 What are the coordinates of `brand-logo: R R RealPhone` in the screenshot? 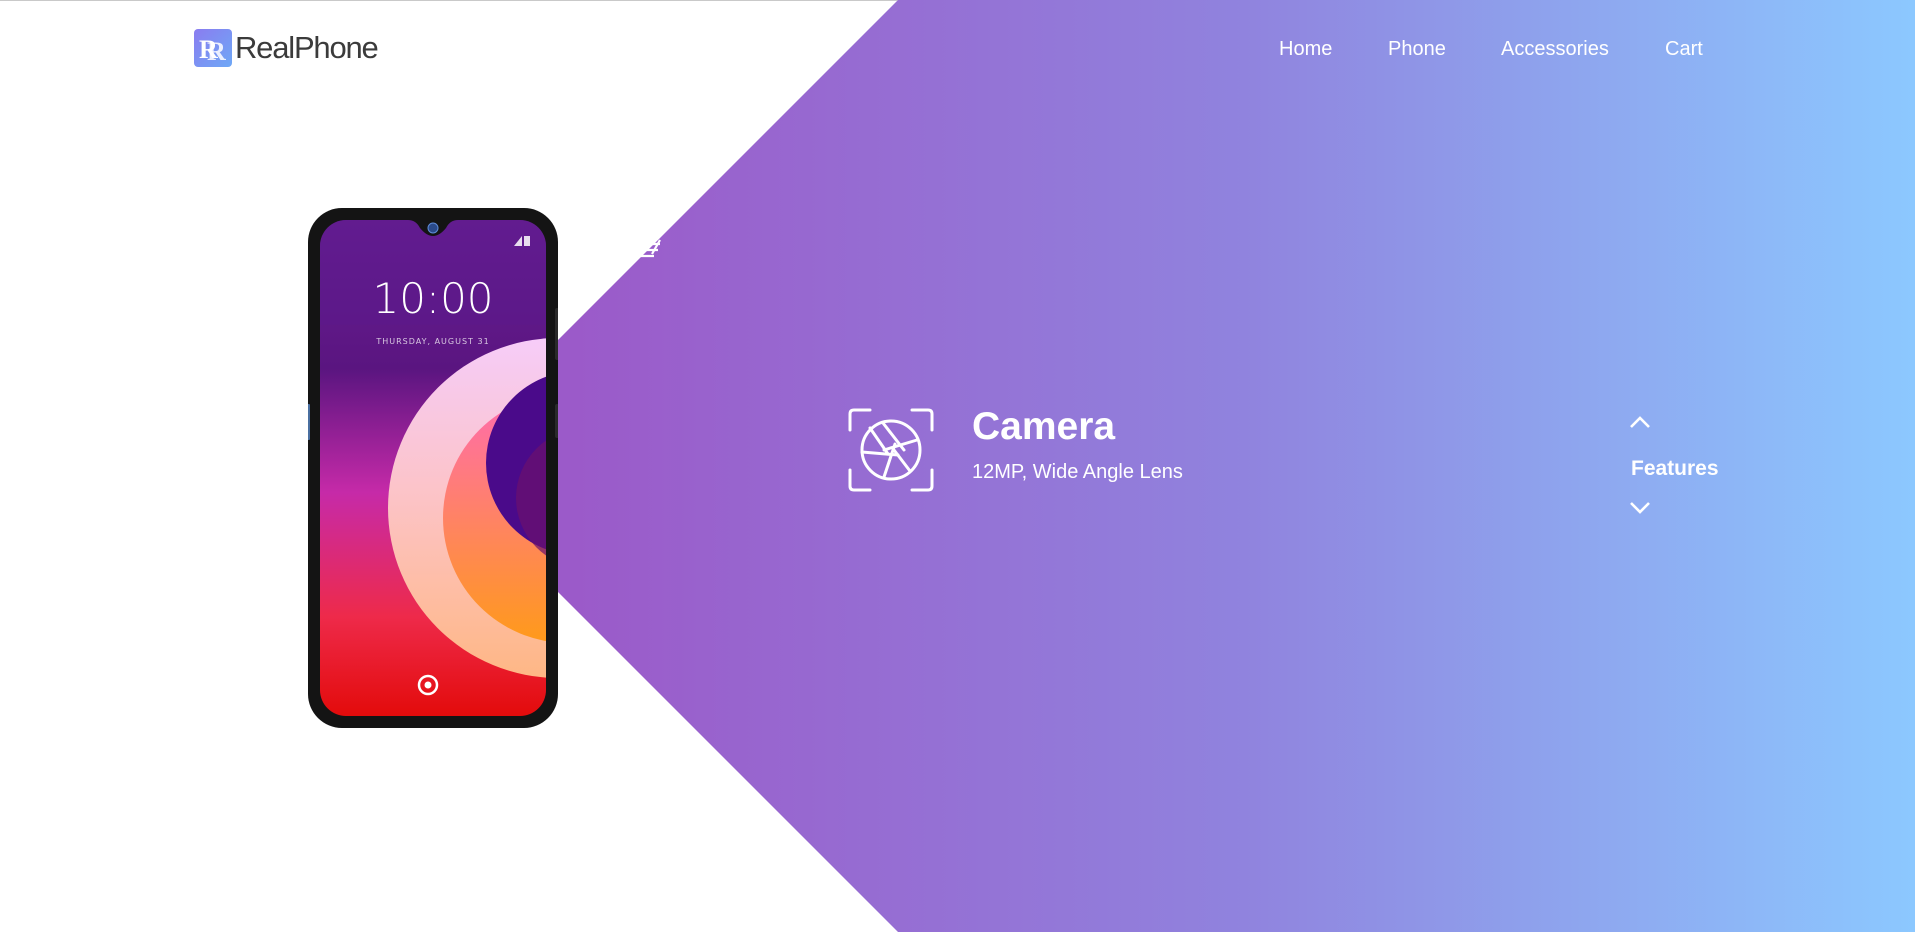 It's located at (286, 48).